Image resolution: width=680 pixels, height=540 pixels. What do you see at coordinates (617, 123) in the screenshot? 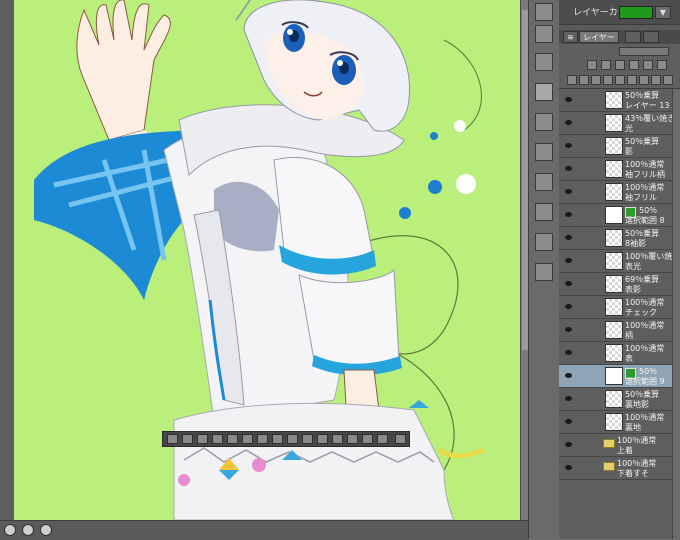
I see `layer-row: 43％覆い焼き光` at bounding box center [617, 123].